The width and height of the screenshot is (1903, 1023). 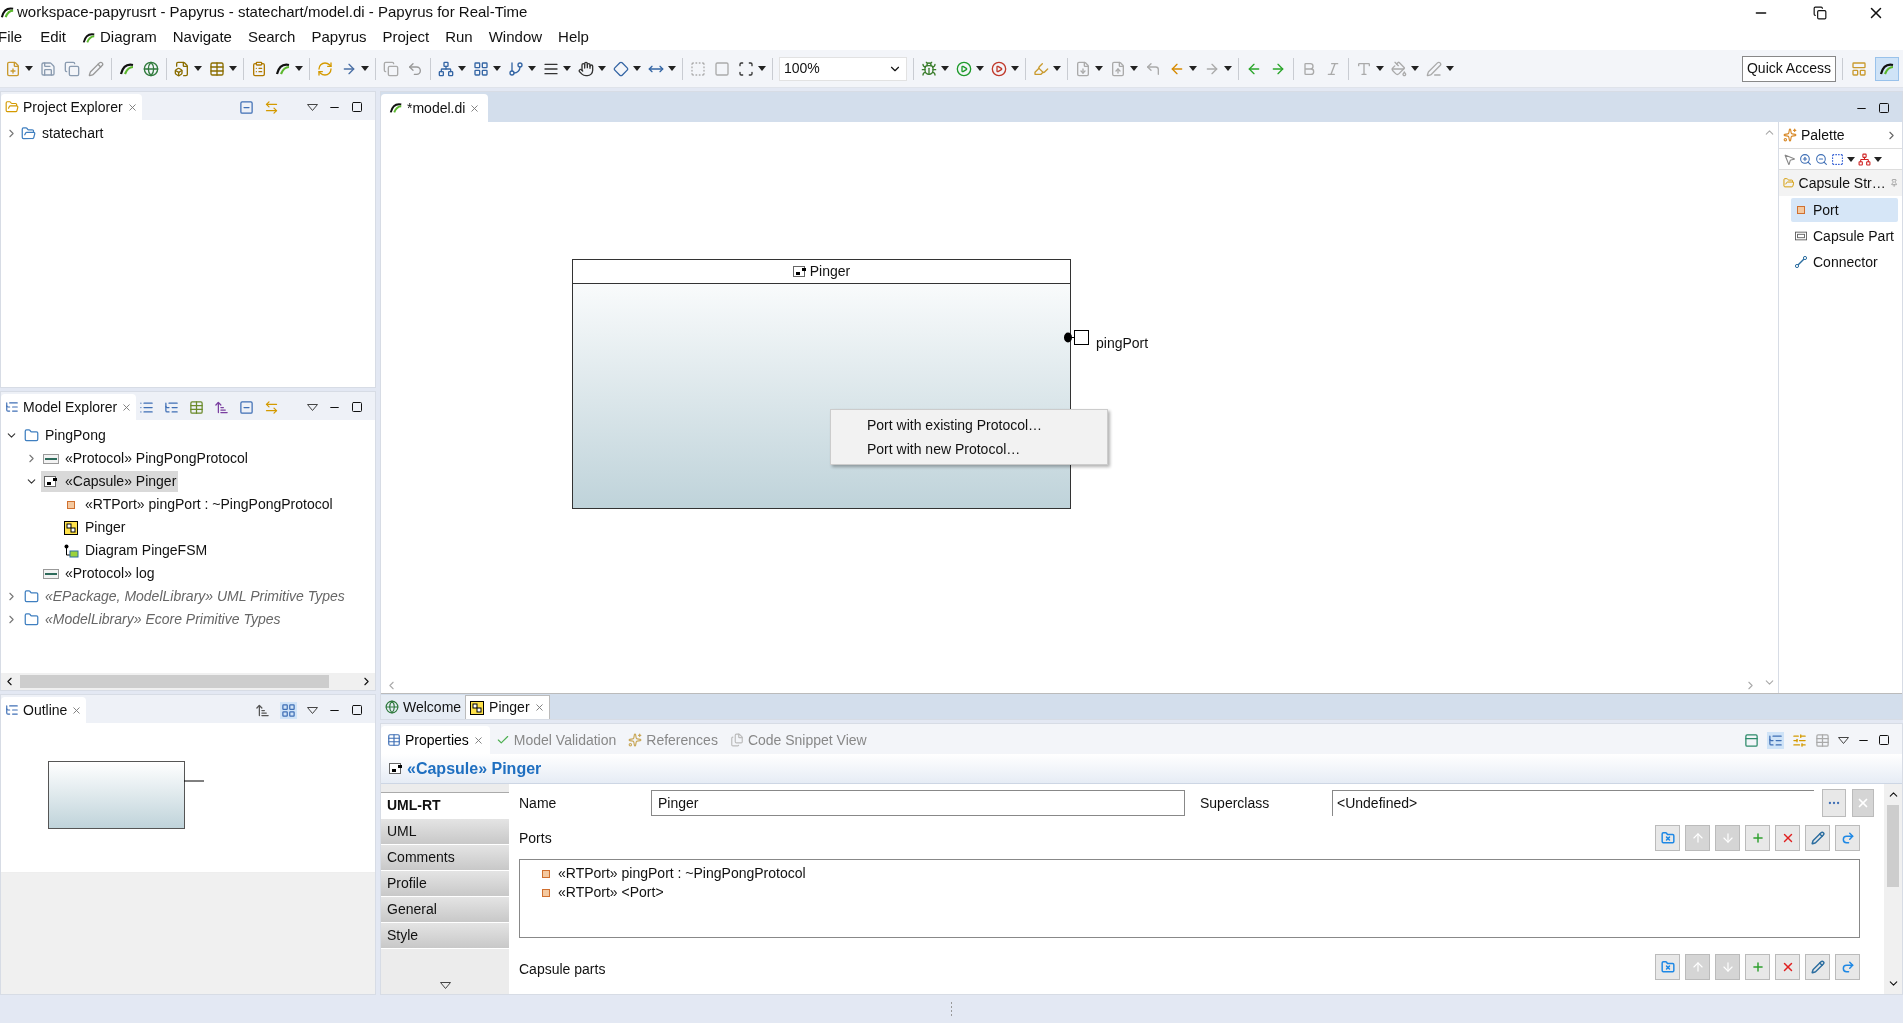 I want to click on port-label: pingPort, so click(x=1122, y=343).